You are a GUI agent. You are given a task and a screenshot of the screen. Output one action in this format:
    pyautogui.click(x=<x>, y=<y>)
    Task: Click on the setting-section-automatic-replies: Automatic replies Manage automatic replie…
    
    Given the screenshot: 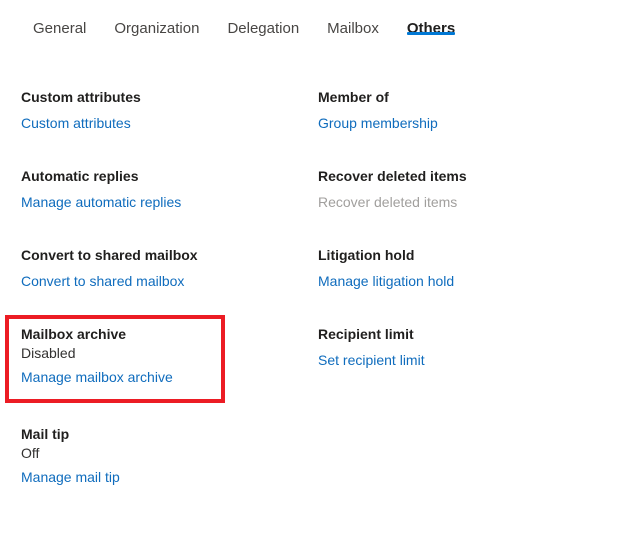 What is the action you would take?
    pyautogui.click(x=166, y=189)
    